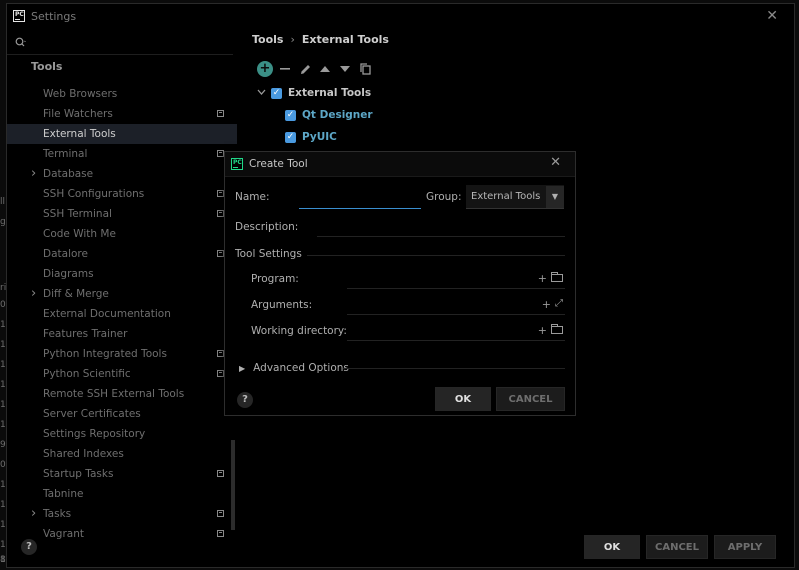  What do you see at coordinates (122, 414) in the screenshot?
I see `sidebar-item-server-certificates: Server Certificates` at bounding box center [122, 414].